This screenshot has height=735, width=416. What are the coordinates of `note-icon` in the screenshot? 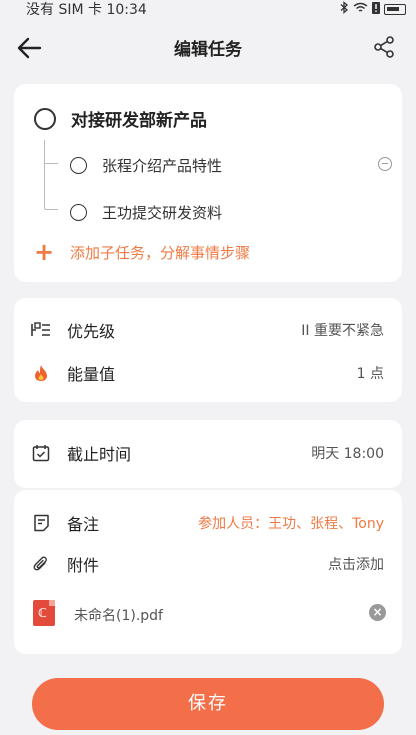 It's located at (41, 523).